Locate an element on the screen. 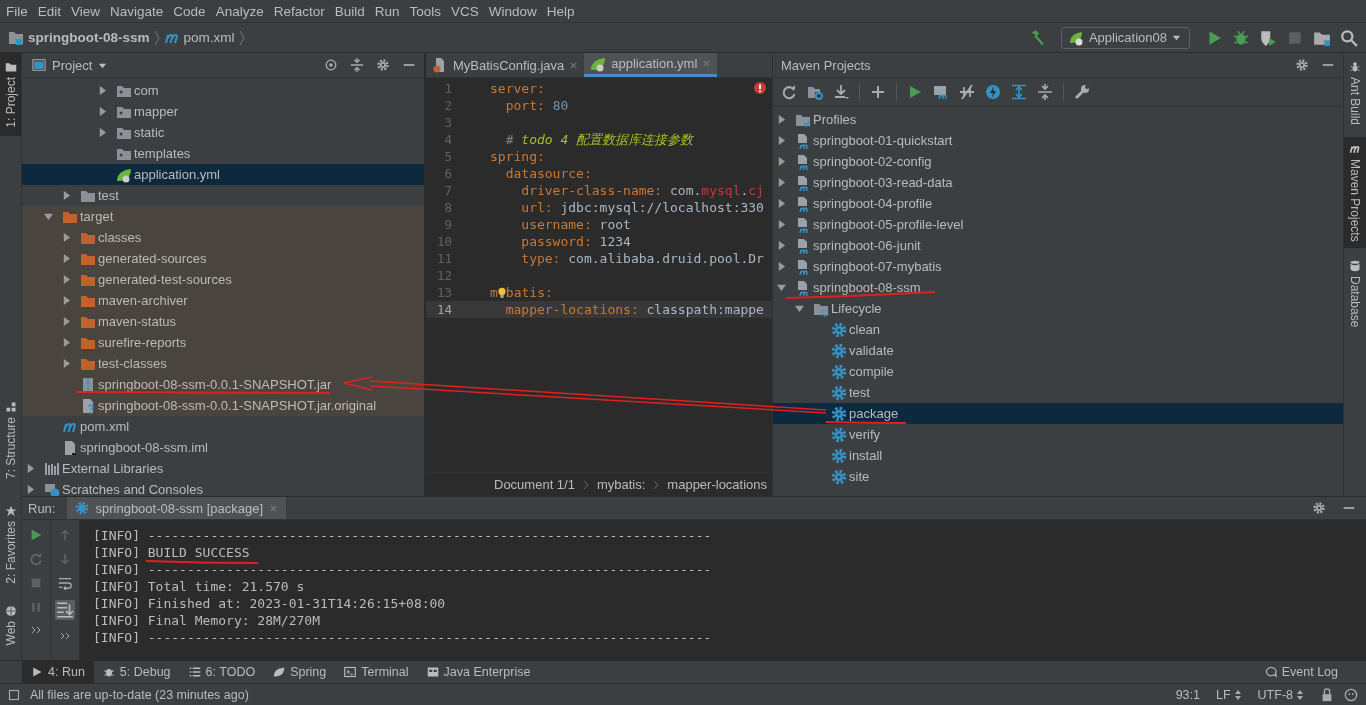 The height and width of the screenshot is (705, 1366). close-icon is located at coordinates (574, 65).